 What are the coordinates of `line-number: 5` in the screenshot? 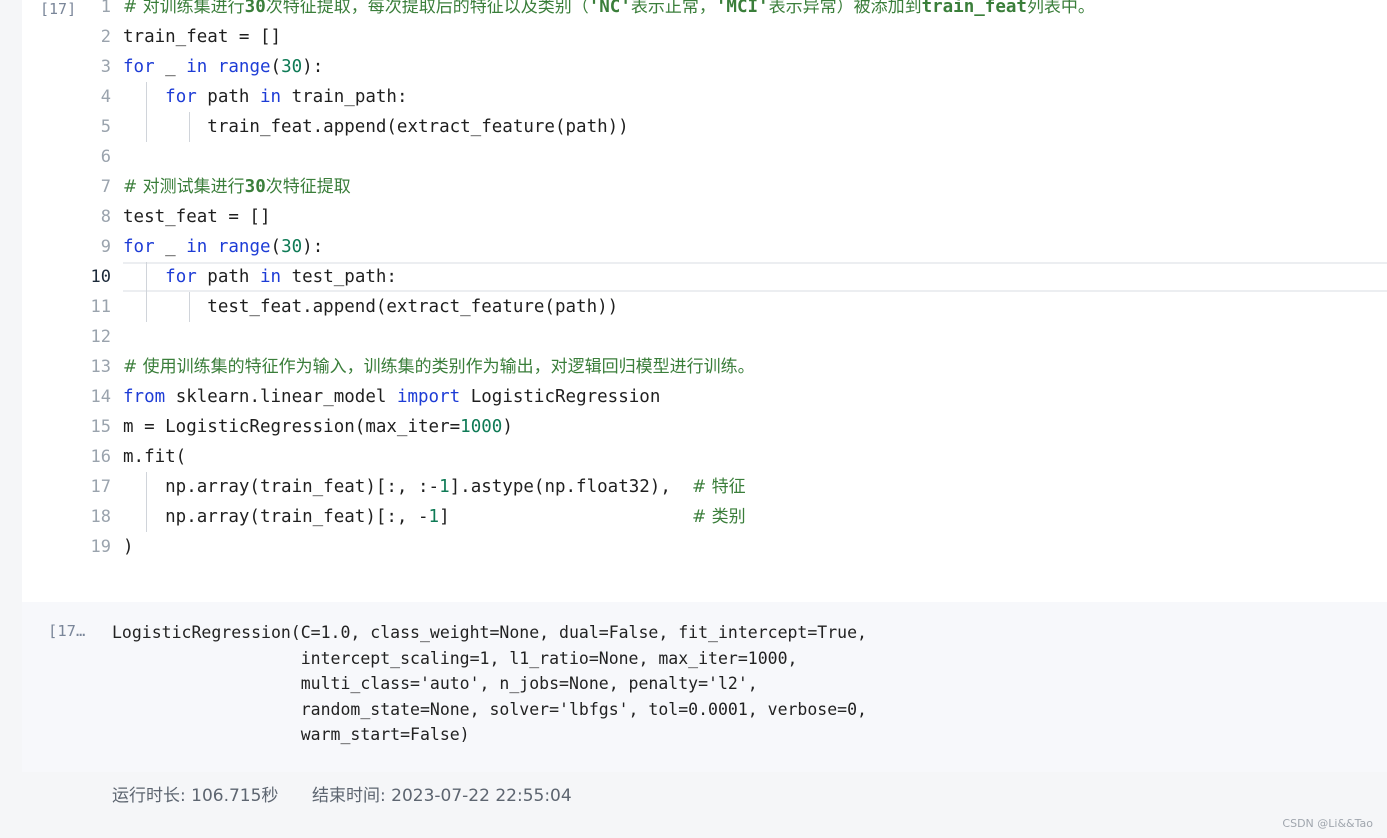 It's located at (105, 127).